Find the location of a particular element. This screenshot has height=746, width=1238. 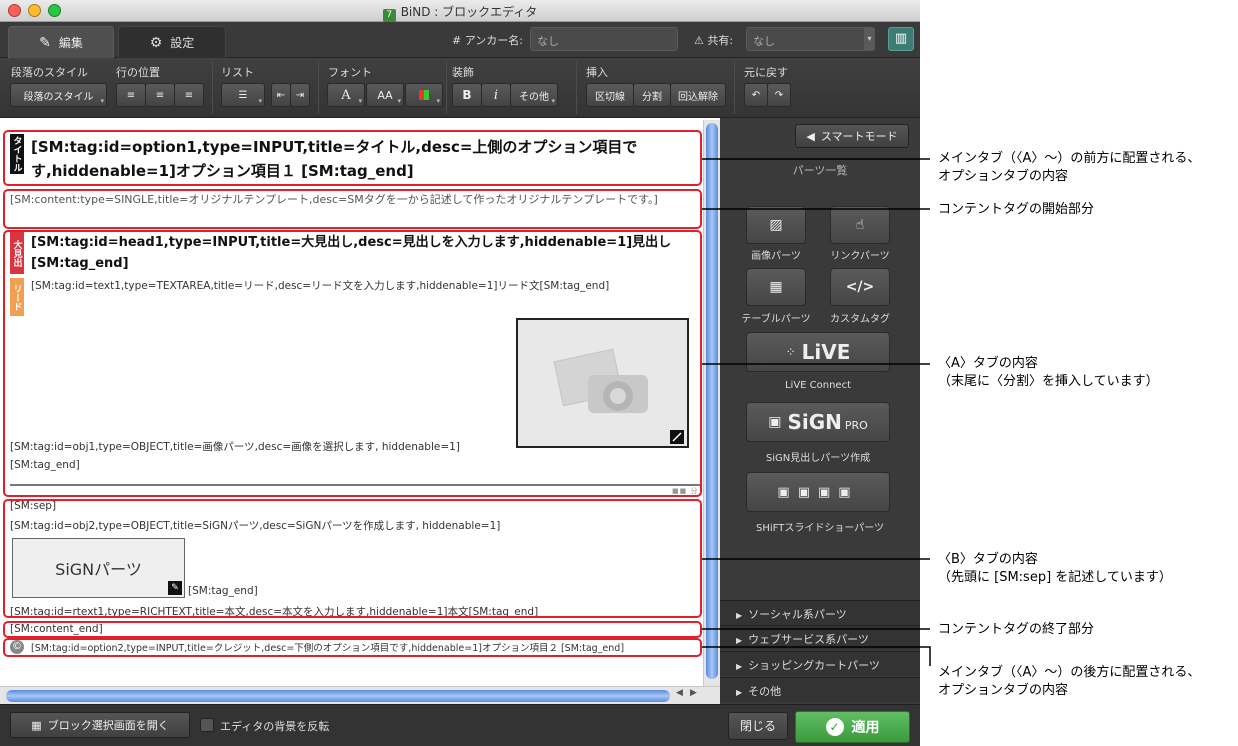

annotation-content-start: コンテントタグの開始部分 is located at coordinates (1016, 209).